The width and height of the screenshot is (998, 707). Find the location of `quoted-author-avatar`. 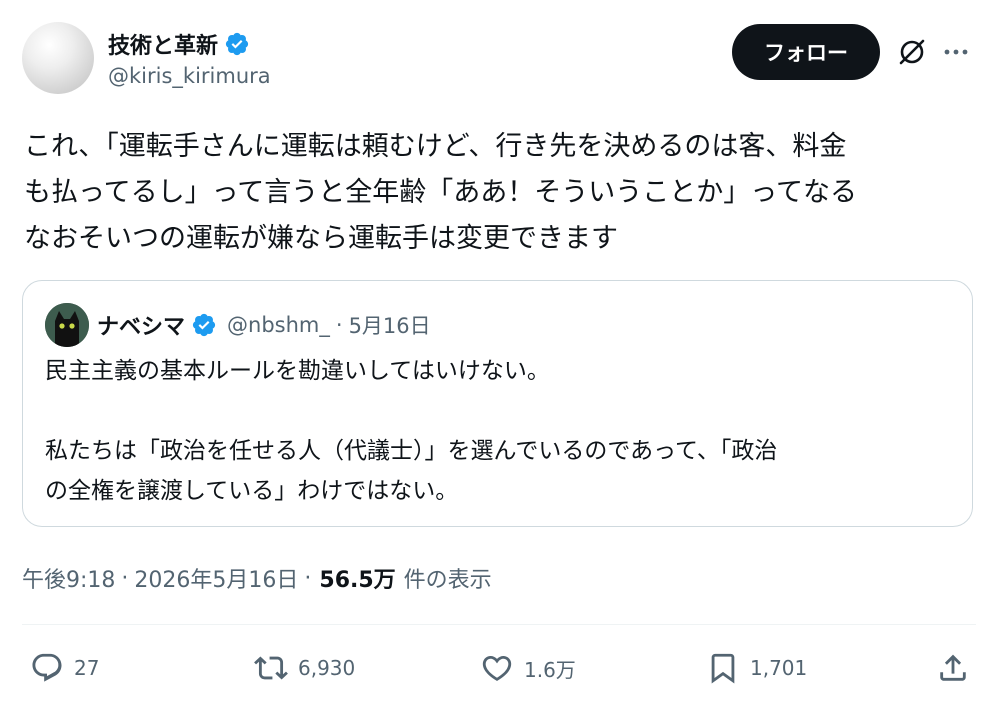

quoted-author-avatar is located at coordinates (67, 325).